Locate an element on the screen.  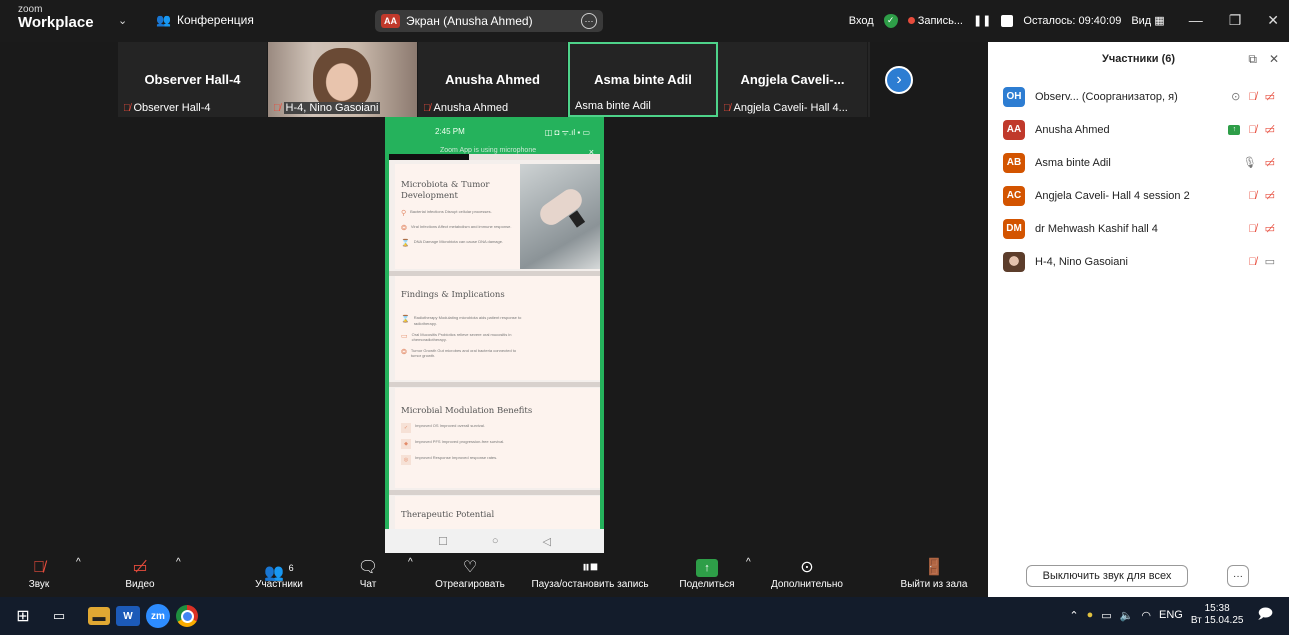
file-explorer-icon: ▬ is located at coordinates (99, 616).